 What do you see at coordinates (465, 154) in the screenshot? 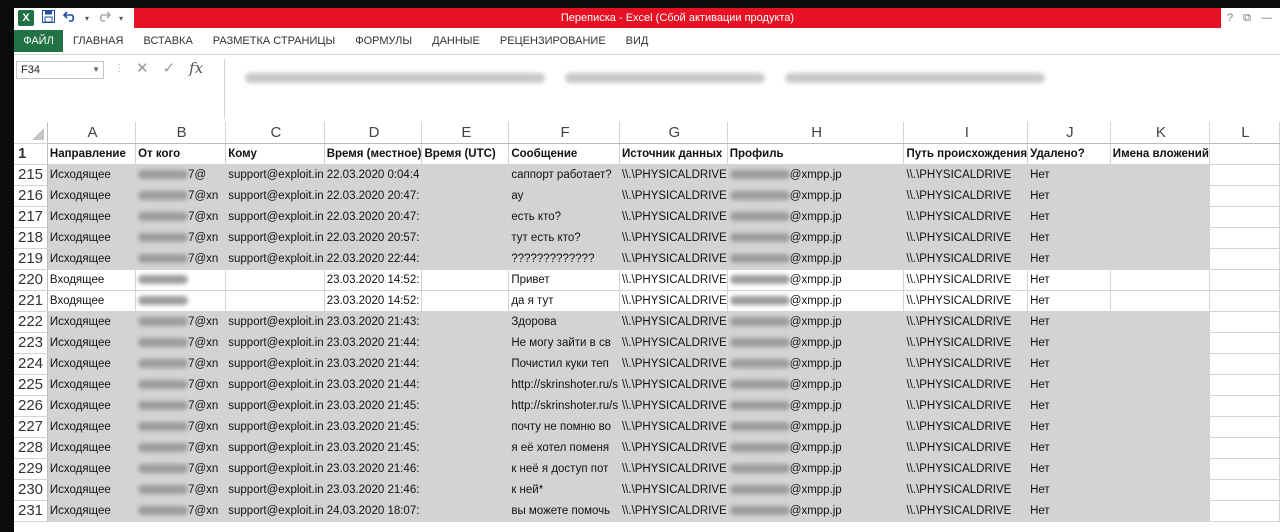
I see `cell: Время (UTC)` at bounding box center [465, 154].